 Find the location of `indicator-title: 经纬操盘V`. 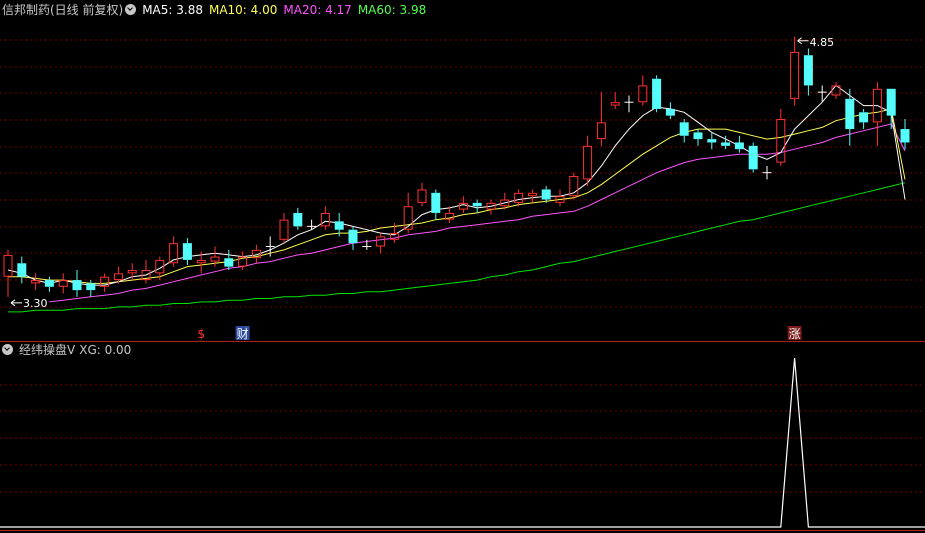

indicator-title: 经纬操盘V is located at coordinates (47, 350).